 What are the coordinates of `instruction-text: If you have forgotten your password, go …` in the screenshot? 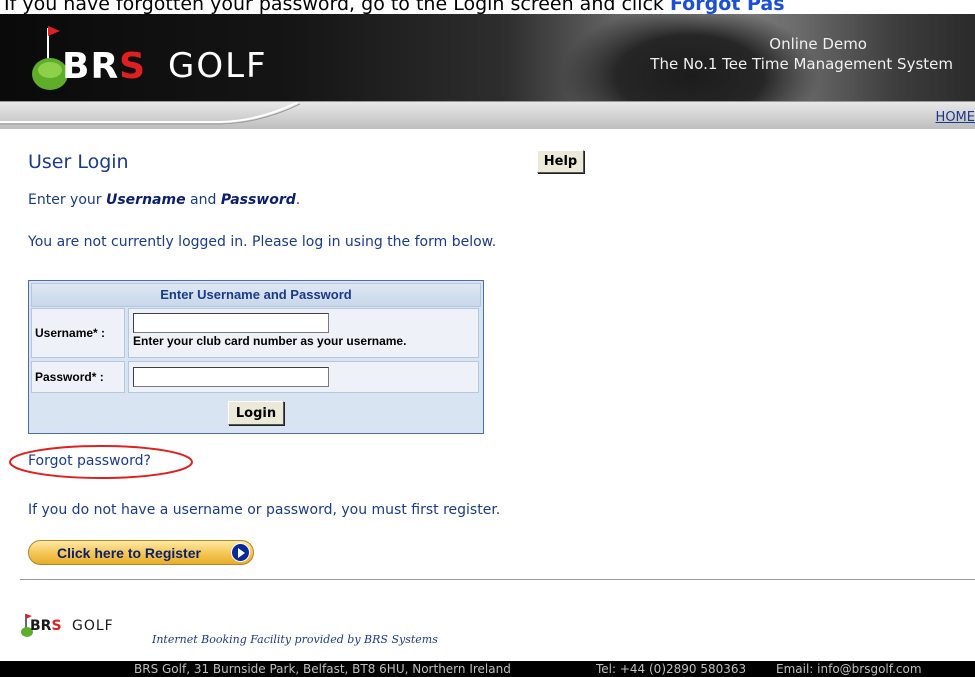 It's located at (489, 7).